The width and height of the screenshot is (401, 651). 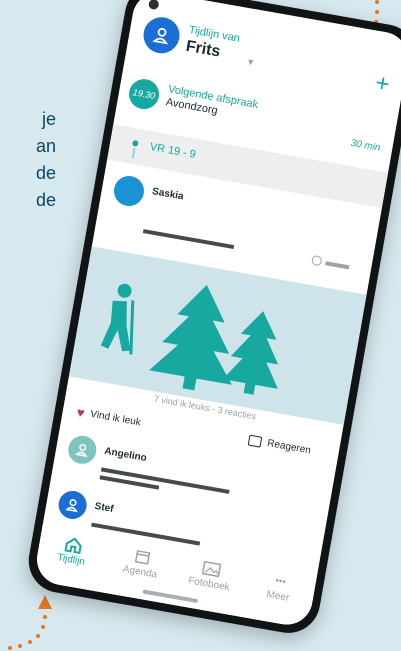 What do you see at coordinates (337, 265) in the screenshot?
I see `post-duration-placeholder` at bounding box center [337, 265].